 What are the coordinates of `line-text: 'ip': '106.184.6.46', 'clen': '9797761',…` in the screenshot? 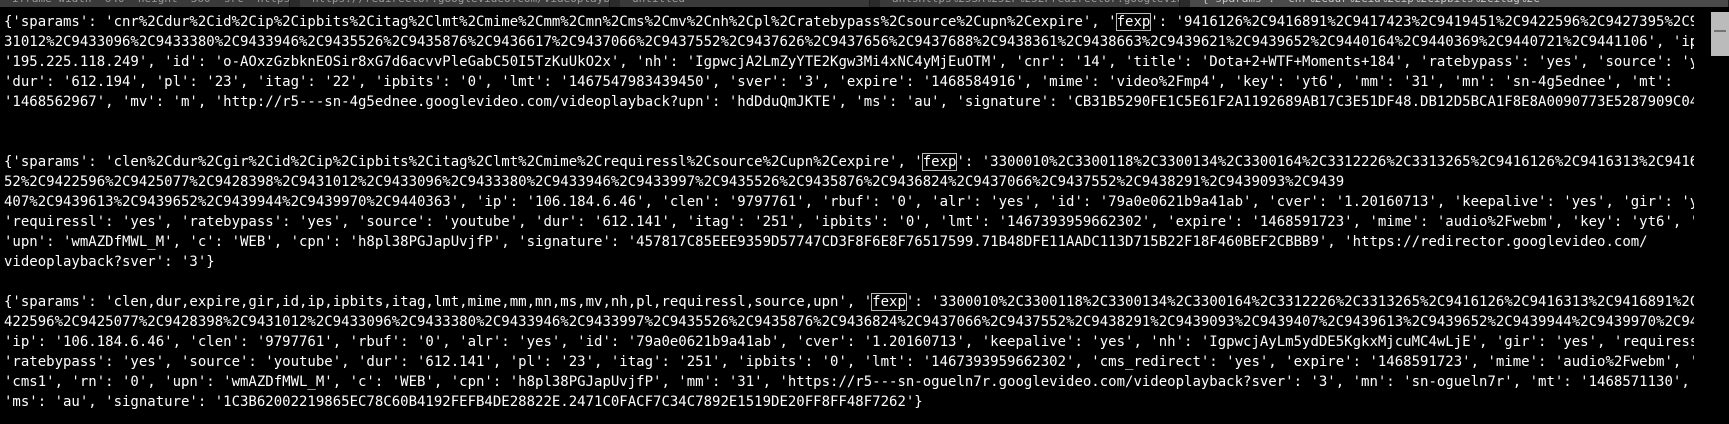 It's located at (849, 342).